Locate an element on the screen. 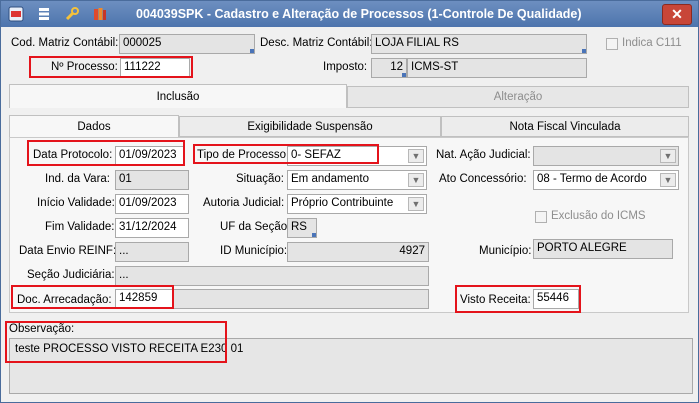 This screenshot has width=699, height=403. desc-matriz-value: LOJA FILIAL RS is located at coordinates (417, 43).